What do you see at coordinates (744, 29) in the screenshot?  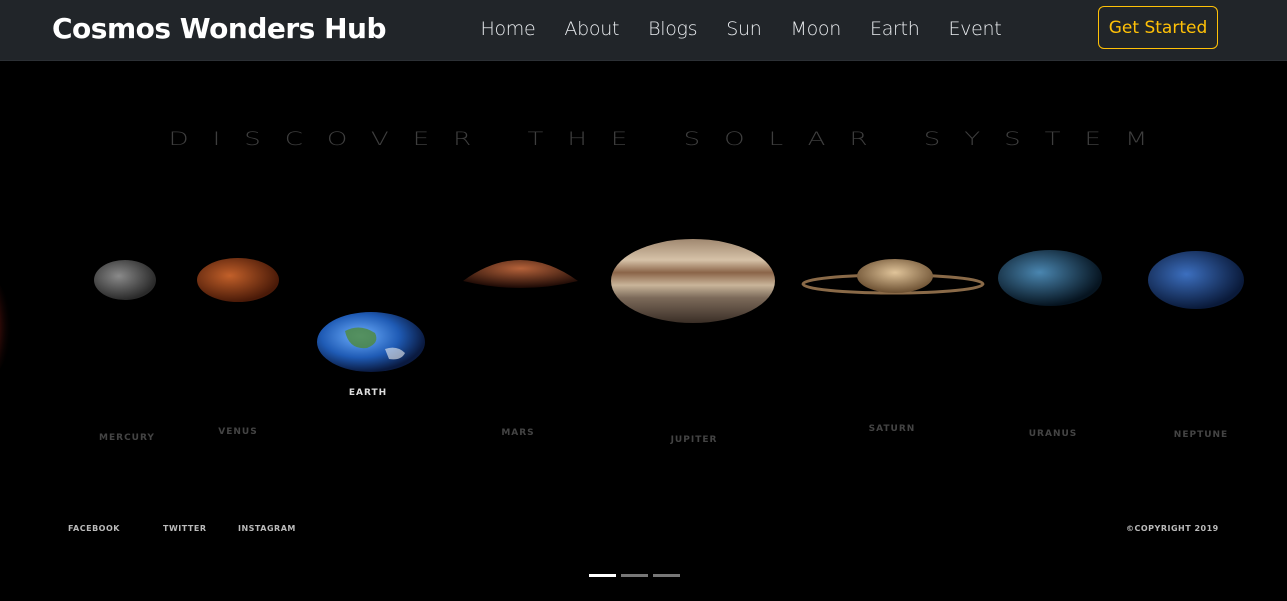 I see `nav-link-sun: Sun` at bounding box center [744, 29].